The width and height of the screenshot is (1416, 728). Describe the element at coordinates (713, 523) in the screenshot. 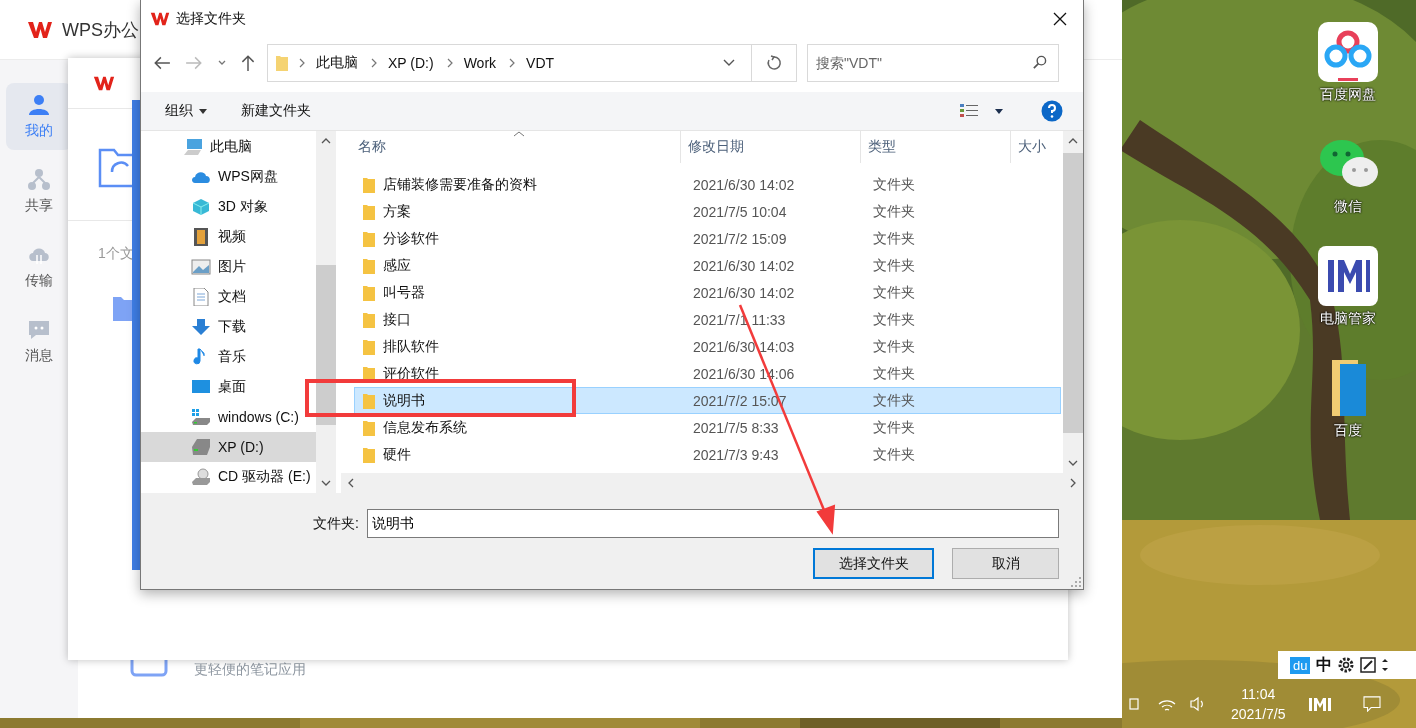

I see `folder-name-field: 说明书` at that location.